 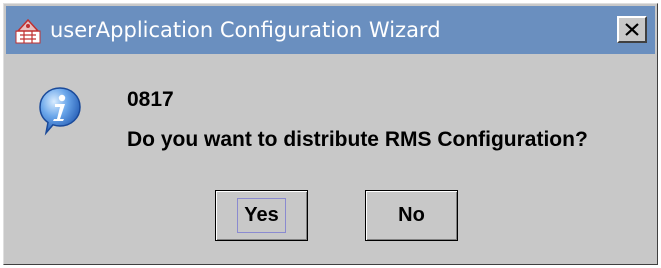 I want to click on message-code: 0817, so click(x=150, y=99).